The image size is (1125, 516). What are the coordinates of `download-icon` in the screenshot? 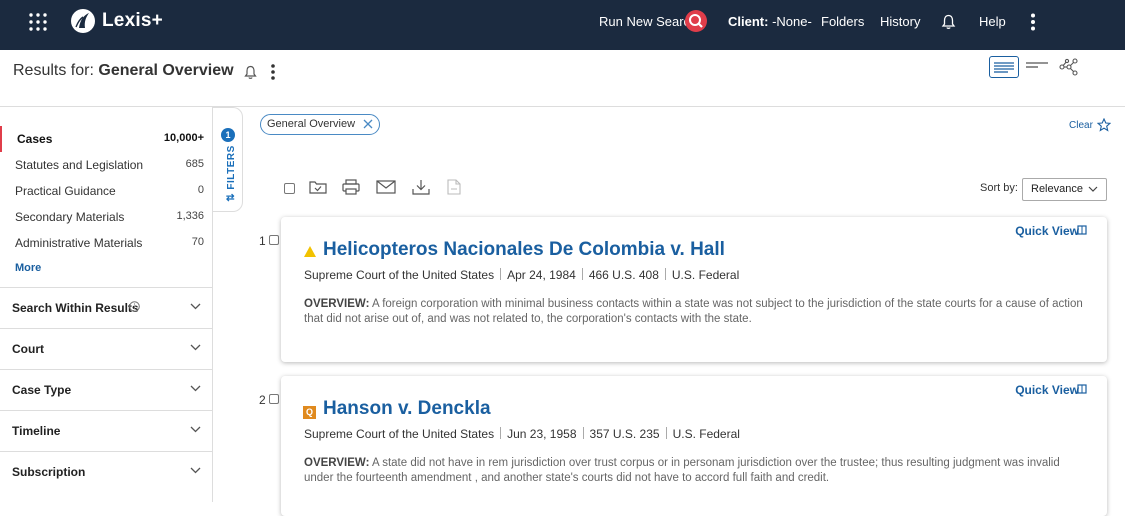 It's located at (421, 187).